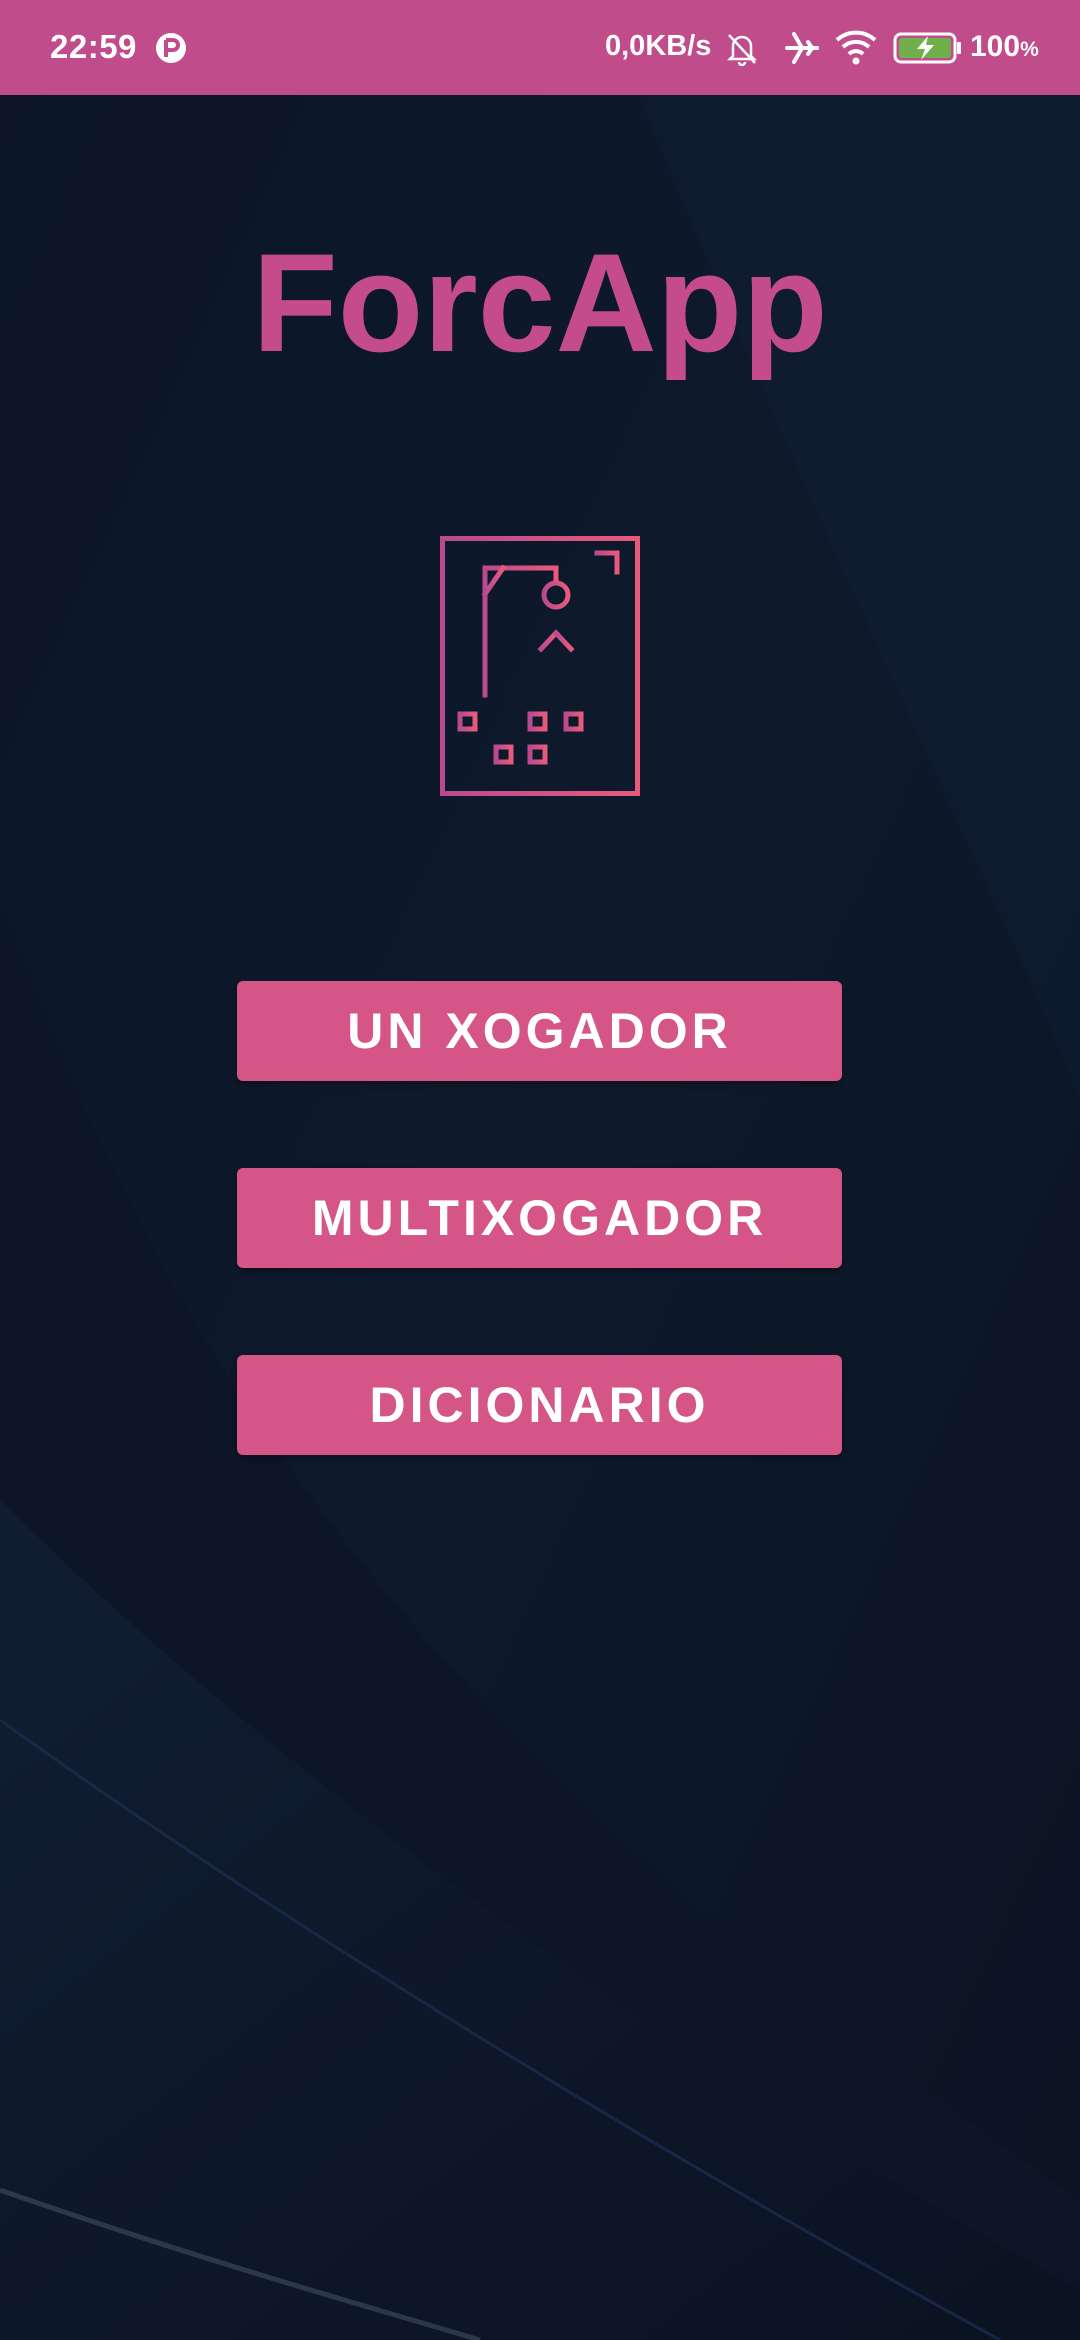 Image resolution: width=1080 pixels, height=2340 pixels. Describe the element at coordinates (658, 46) in the screenshot. I see `network-speed: 0,0KB/s` at that location.